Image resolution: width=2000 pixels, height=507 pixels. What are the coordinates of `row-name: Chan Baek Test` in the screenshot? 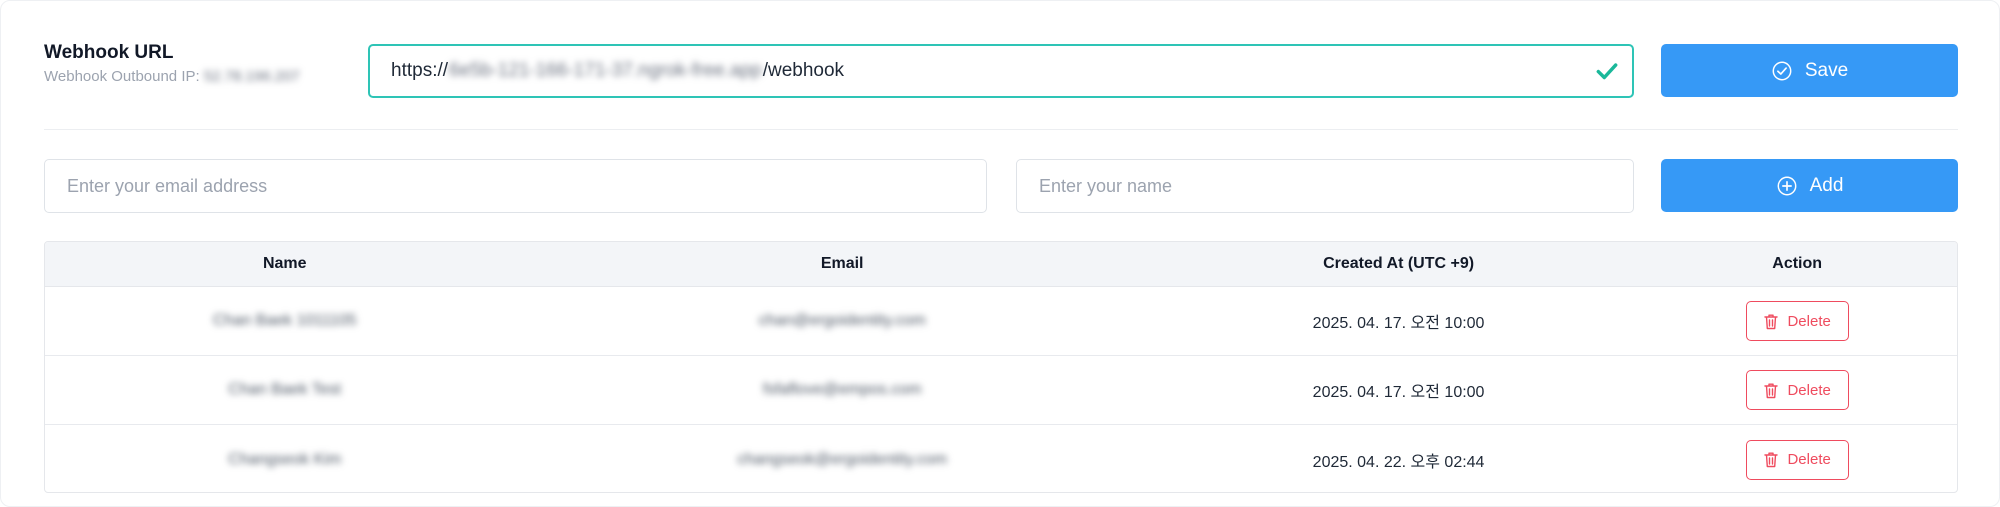 It's located at (285, 389).